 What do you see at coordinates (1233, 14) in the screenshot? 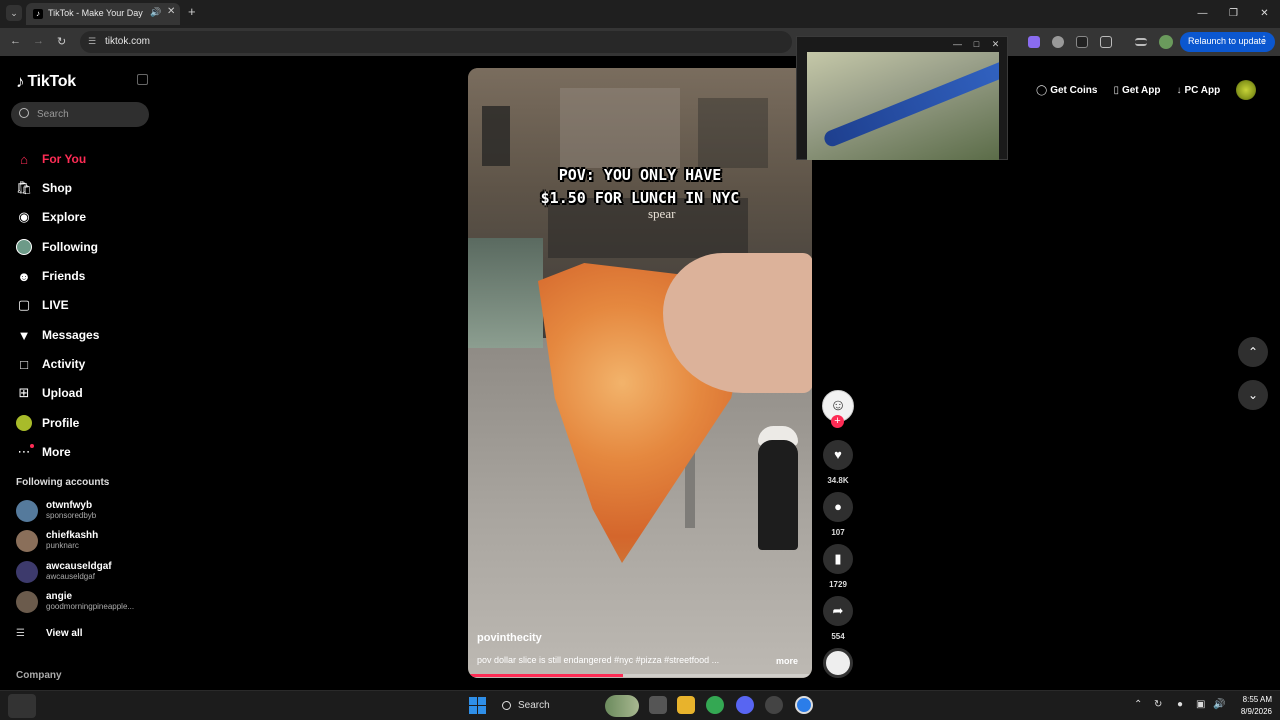
I see `restore-window-icon: ❐` at bounding box center [1233, 14].